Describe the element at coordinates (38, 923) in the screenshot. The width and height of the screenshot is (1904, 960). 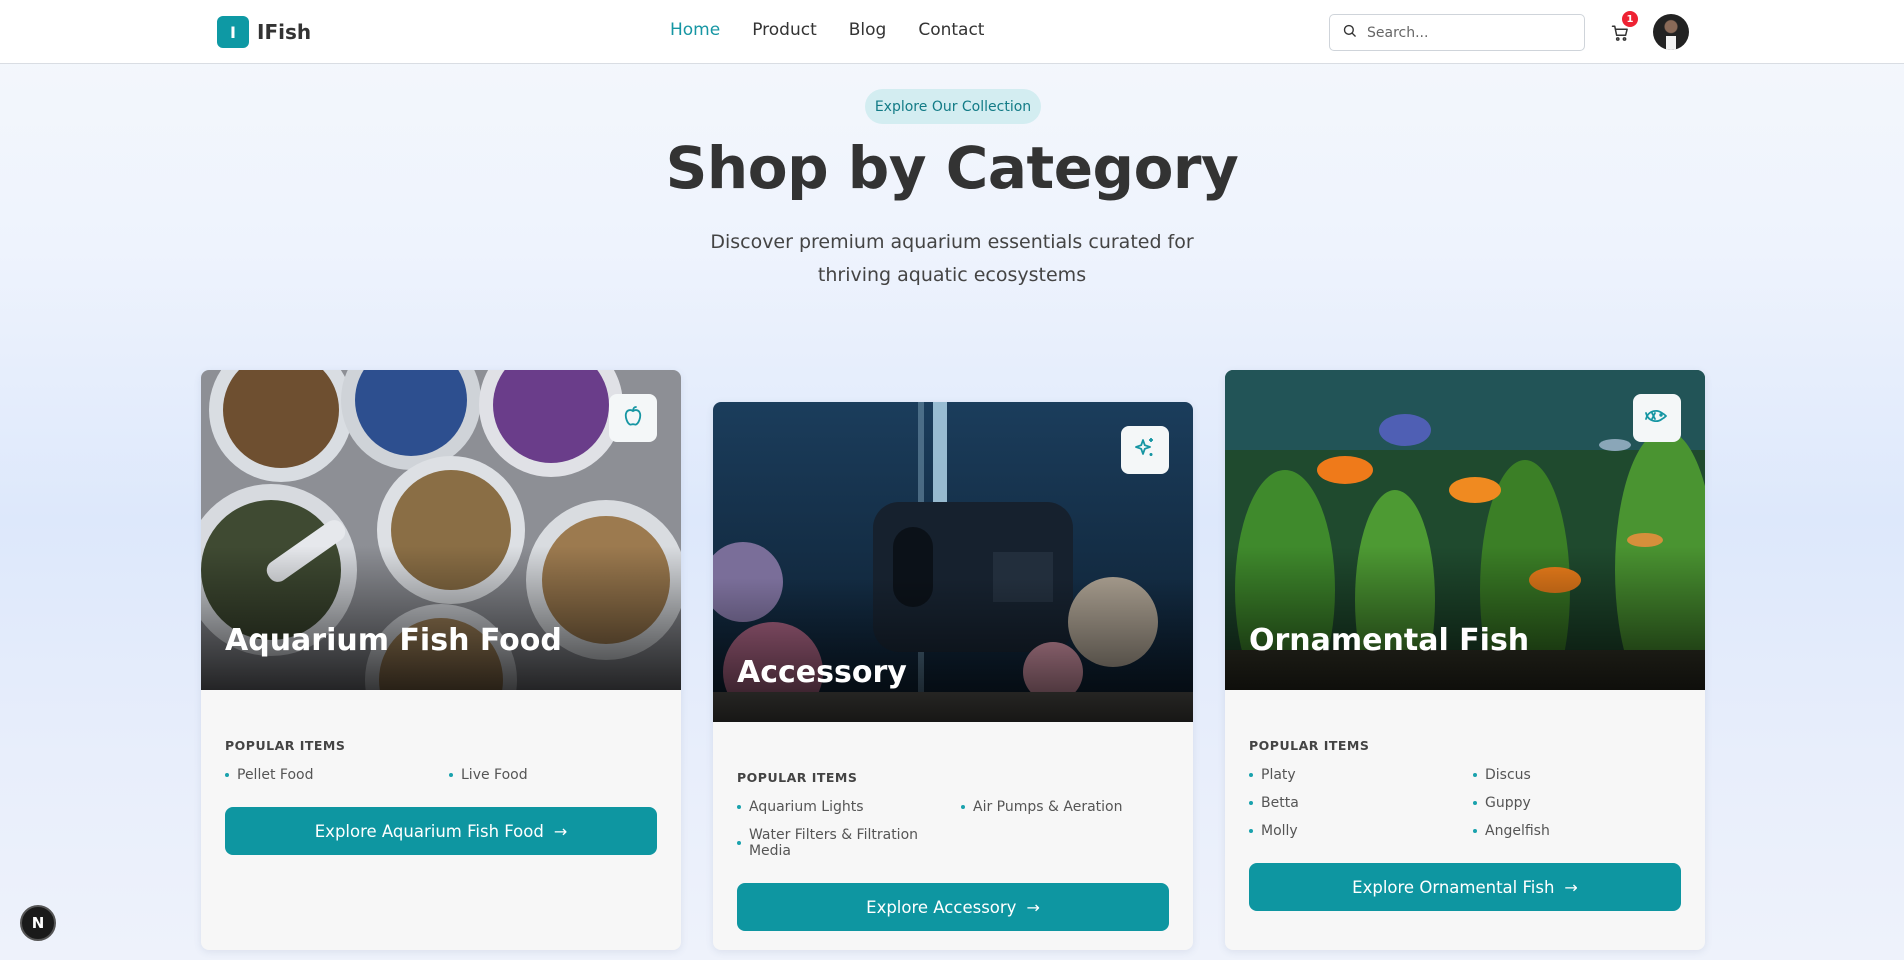
I see `nextjs-dev-badge: N` at that location.